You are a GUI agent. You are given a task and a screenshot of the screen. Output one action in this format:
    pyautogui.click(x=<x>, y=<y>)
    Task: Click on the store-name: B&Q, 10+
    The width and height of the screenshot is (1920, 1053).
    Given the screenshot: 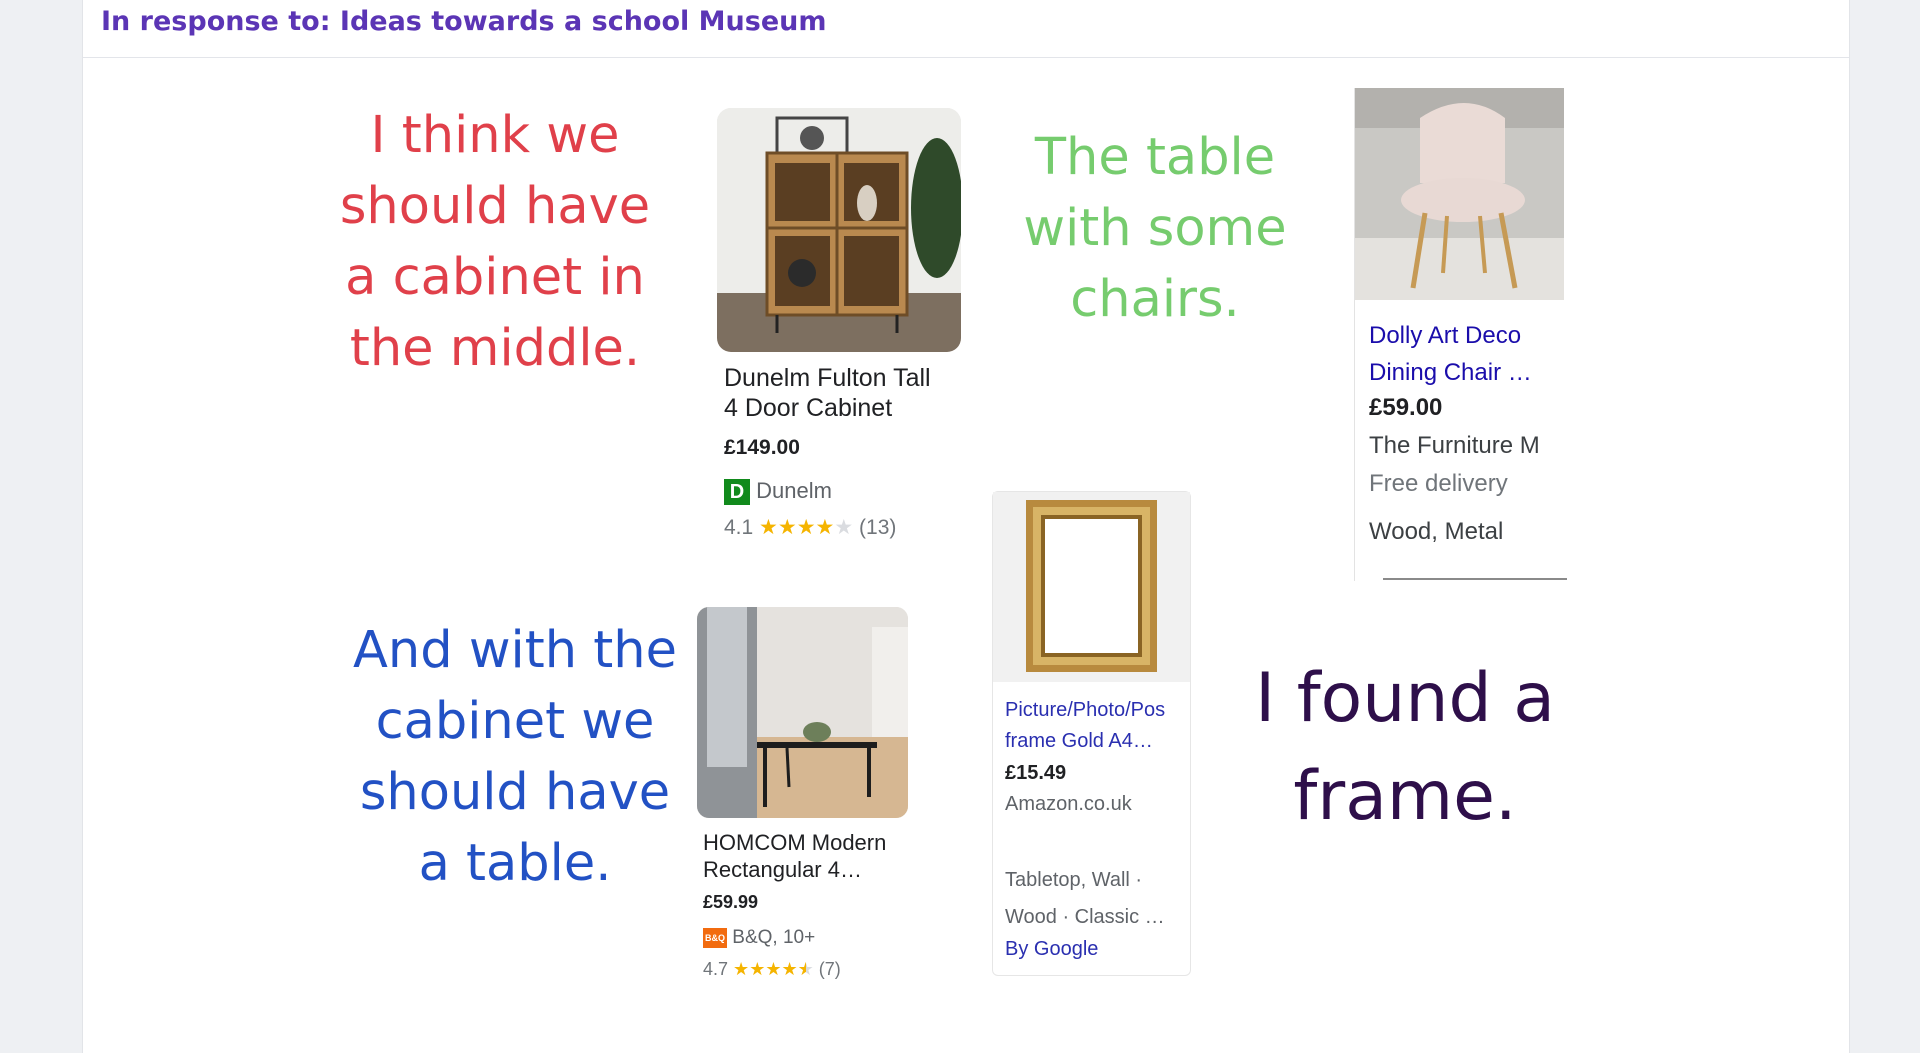 What is the action you would take?
    pyautogui.click(x=774, y=937)
    